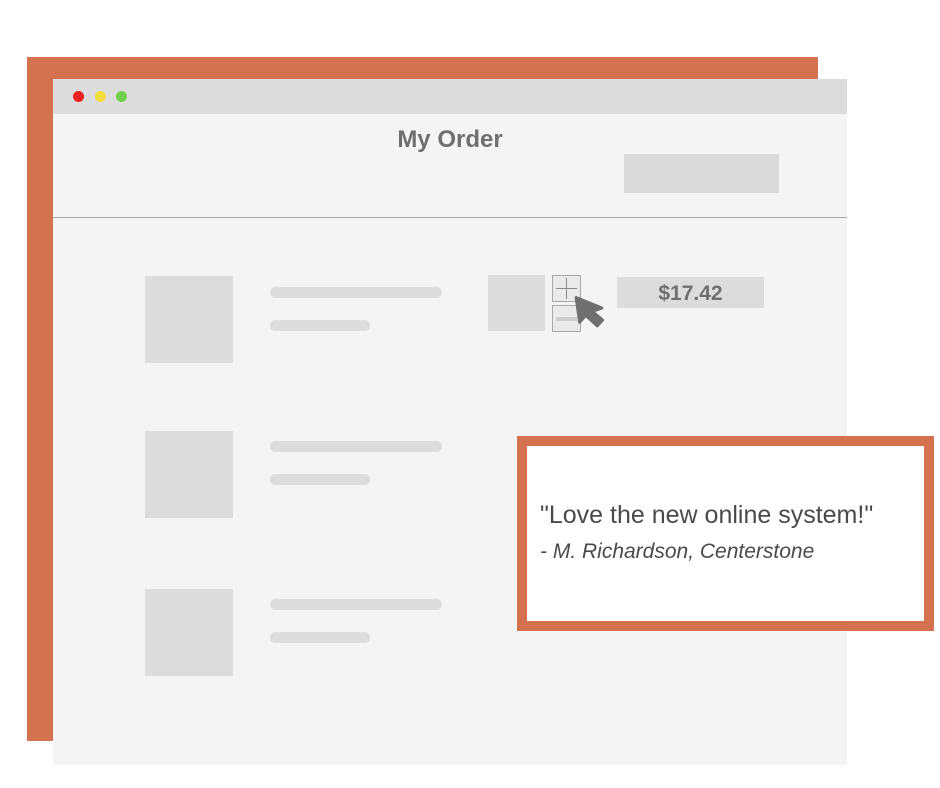  Describe the element at coordinates (78, 96) in the screenshot. I see `close-window-button` at that location.